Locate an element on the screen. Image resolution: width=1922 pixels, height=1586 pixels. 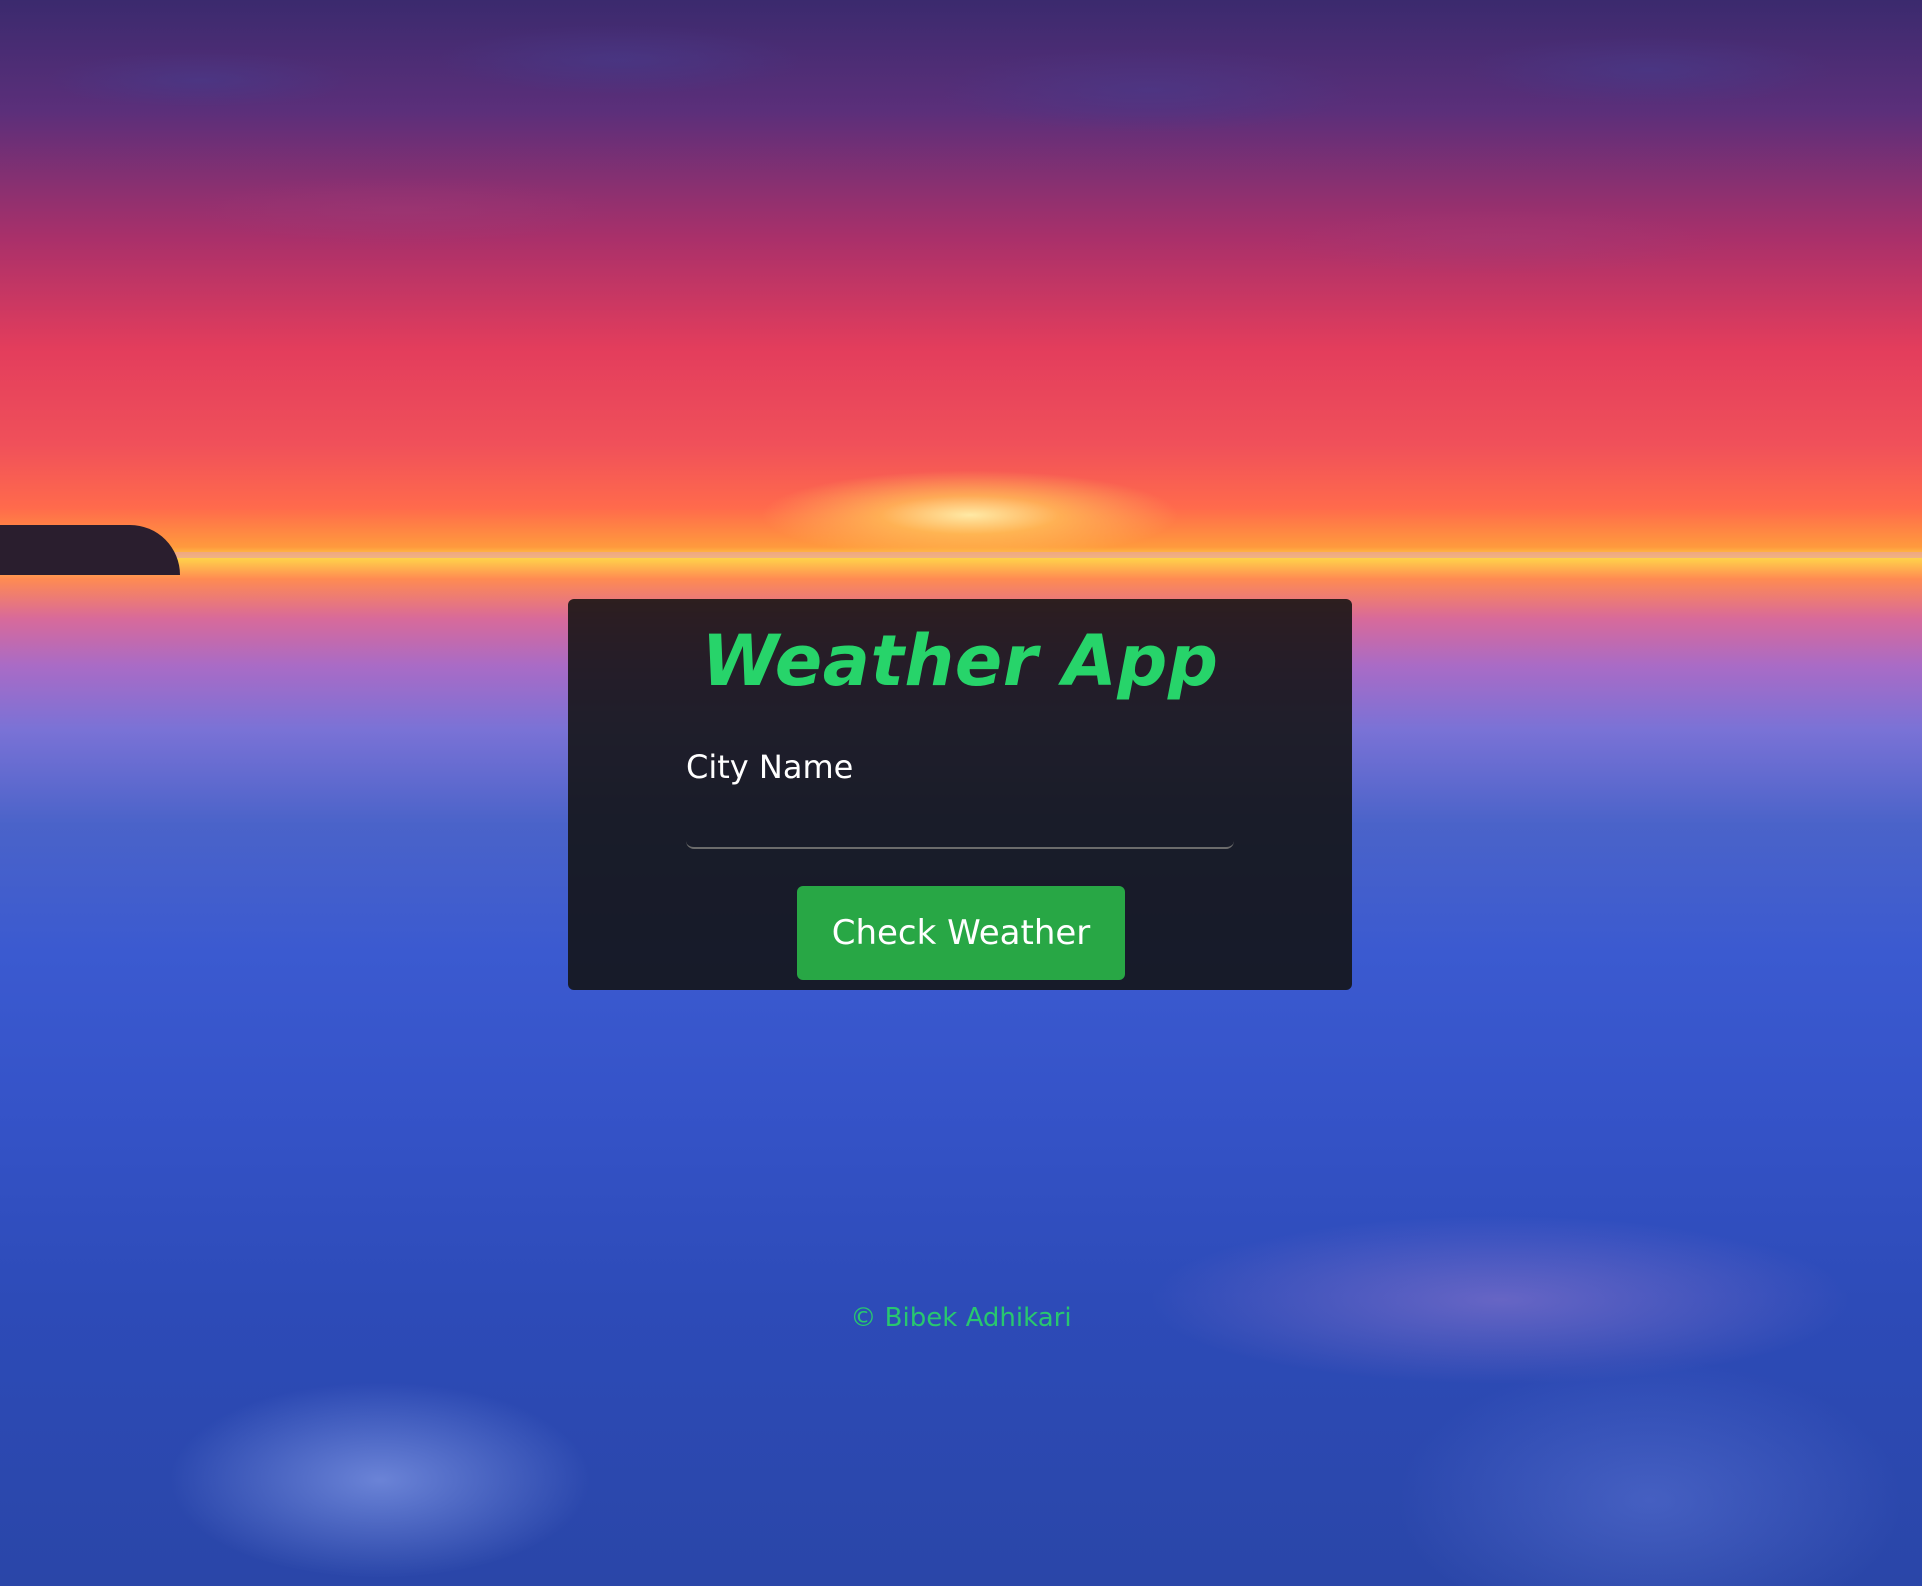
city-name-label: City Name is located at coordinates (770, 767).